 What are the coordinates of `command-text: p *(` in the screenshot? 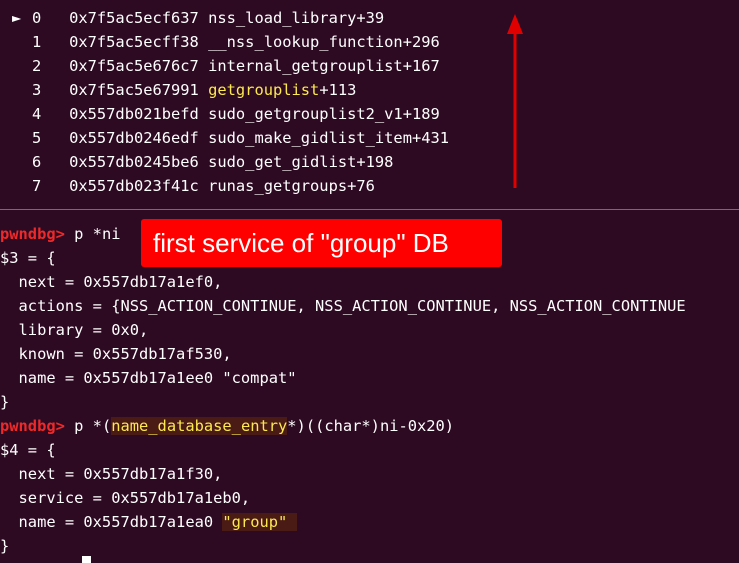 It's located at (88, 426).